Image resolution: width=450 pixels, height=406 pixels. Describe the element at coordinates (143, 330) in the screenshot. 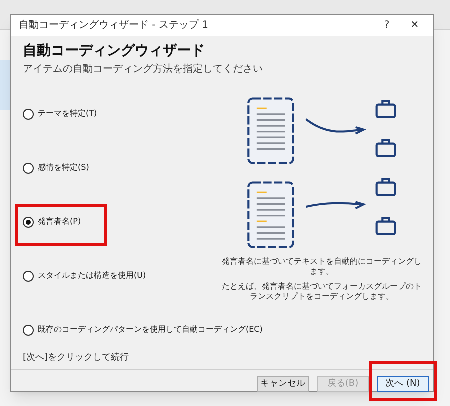

I see `radio-option: 既存のコーディングパターンを使用して自動コーディング(EC)` at that location.